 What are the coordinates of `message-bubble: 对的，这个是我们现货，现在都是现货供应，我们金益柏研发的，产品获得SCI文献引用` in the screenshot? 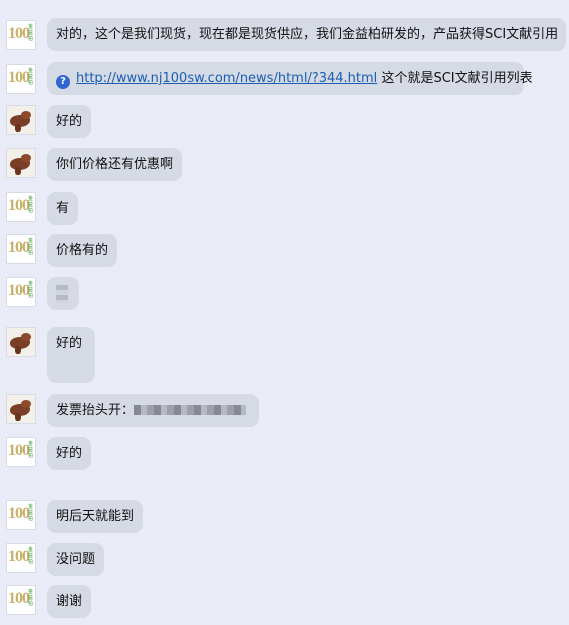 It's located at (306, 34).